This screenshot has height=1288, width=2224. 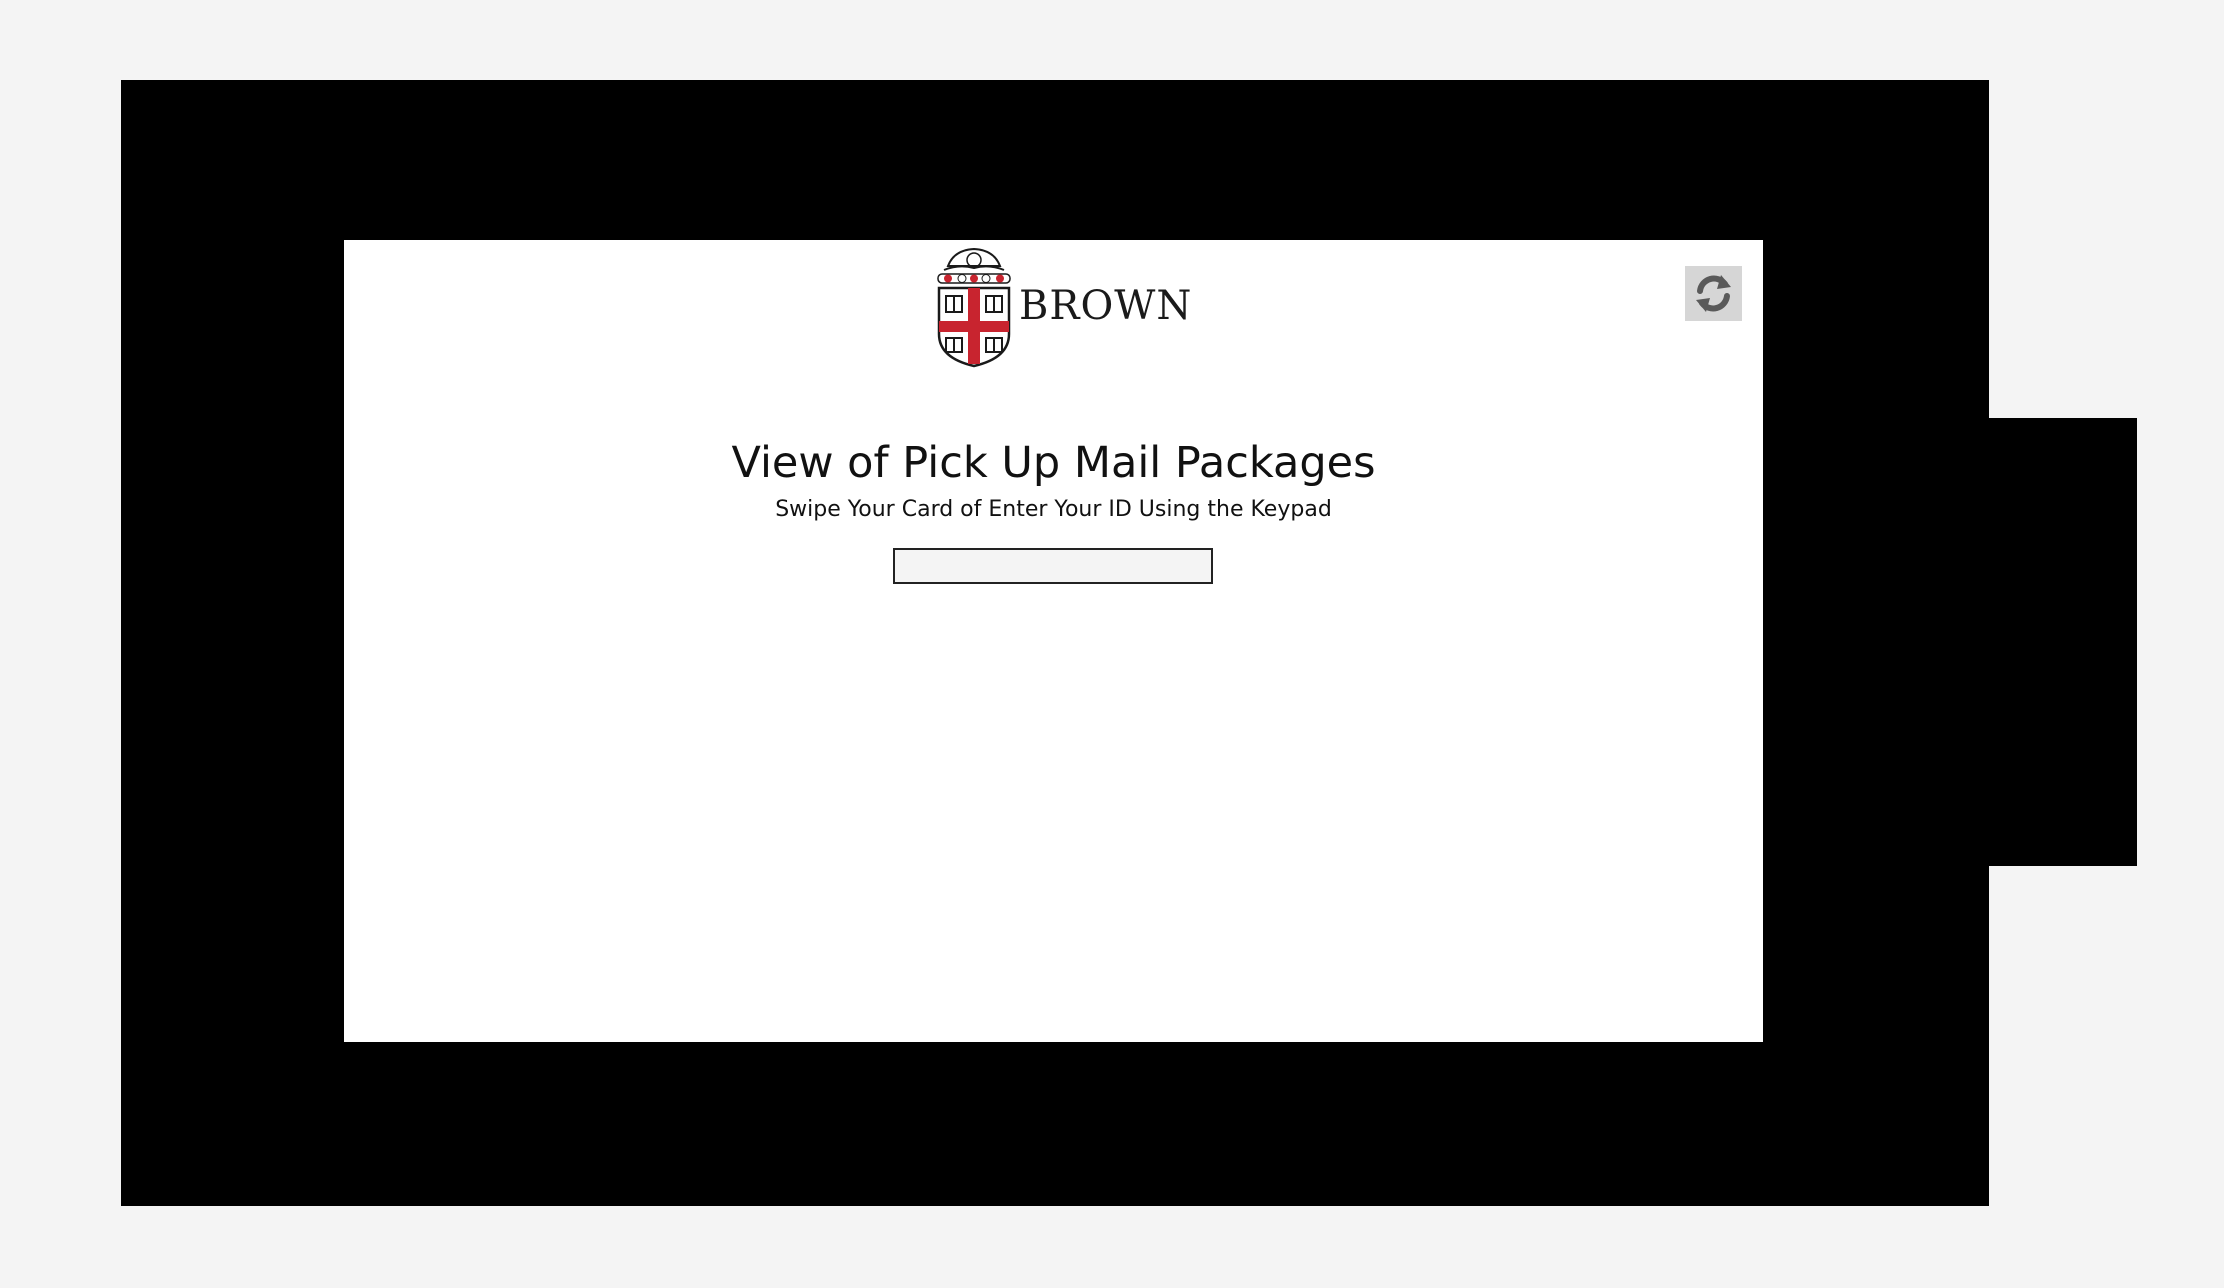 What do you see at coordinates (1106, 306) in the screenshot?
I see `brand-name: BROWN` at bounding box center [1106, 306].